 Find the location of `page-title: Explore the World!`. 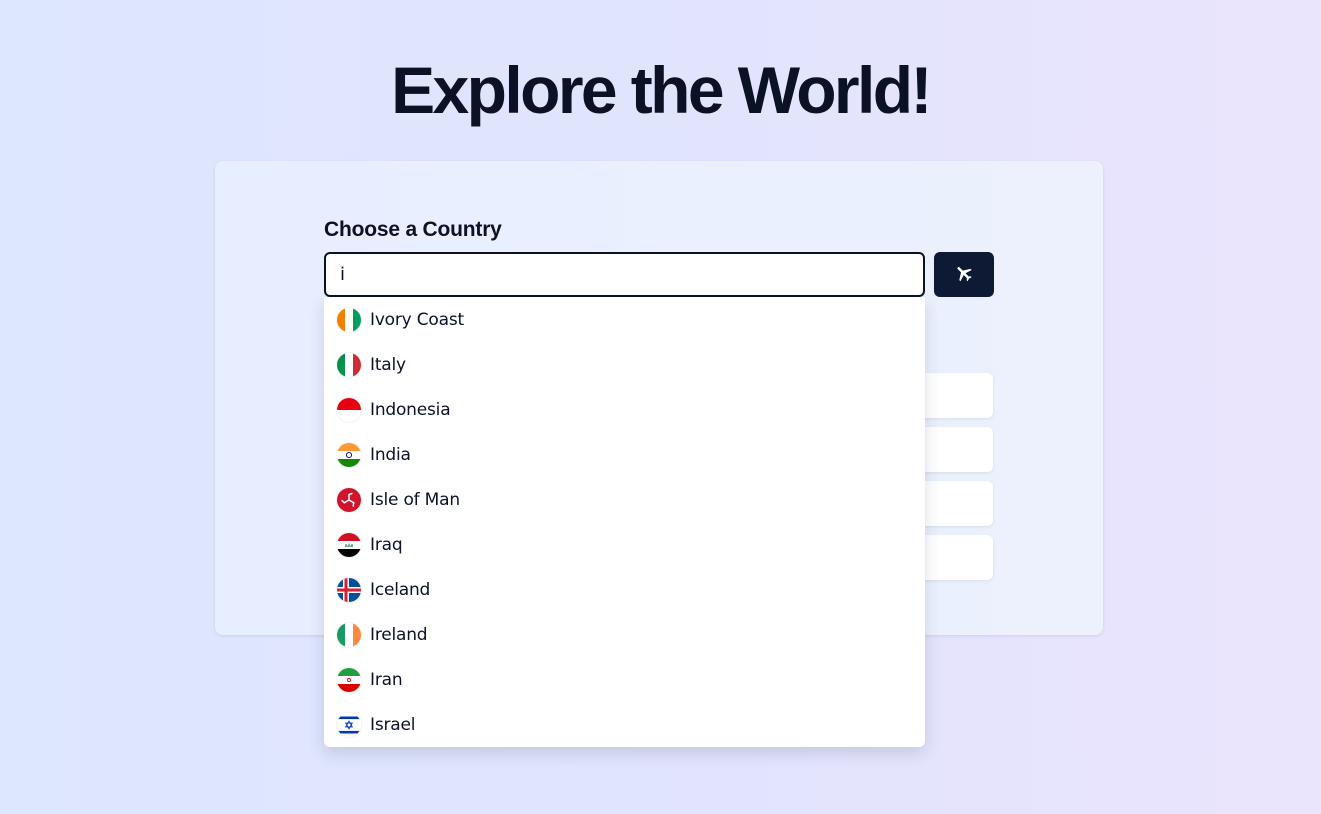

page-title: Explore the World! is located at coordinates (661, 90).